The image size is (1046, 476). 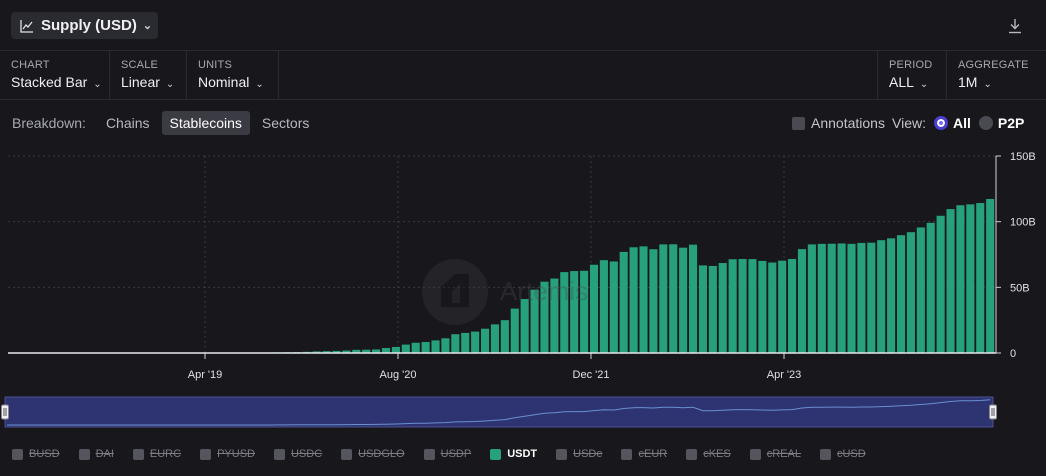 I want to click on navigator-right-handle, so click(x=993, y=412).